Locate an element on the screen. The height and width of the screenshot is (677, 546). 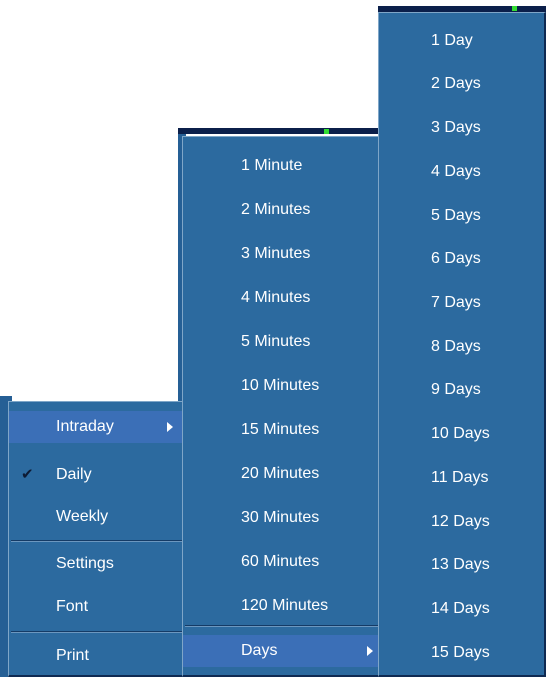
menu-item-label: 10 Minutes is located at coordinates (280, 385).